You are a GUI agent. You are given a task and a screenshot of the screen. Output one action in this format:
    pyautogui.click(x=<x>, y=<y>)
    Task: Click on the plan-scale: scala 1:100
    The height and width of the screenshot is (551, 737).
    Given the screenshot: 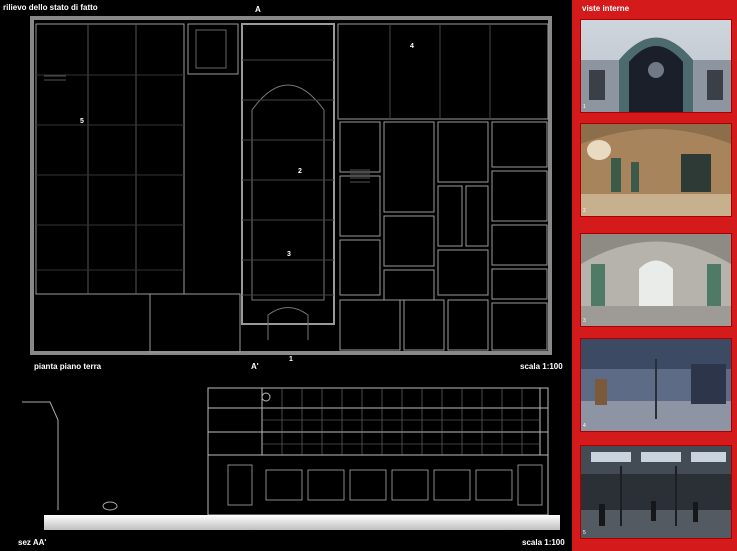 What is the action you would take?
    pyautogui.click(x=541, y=366)
    